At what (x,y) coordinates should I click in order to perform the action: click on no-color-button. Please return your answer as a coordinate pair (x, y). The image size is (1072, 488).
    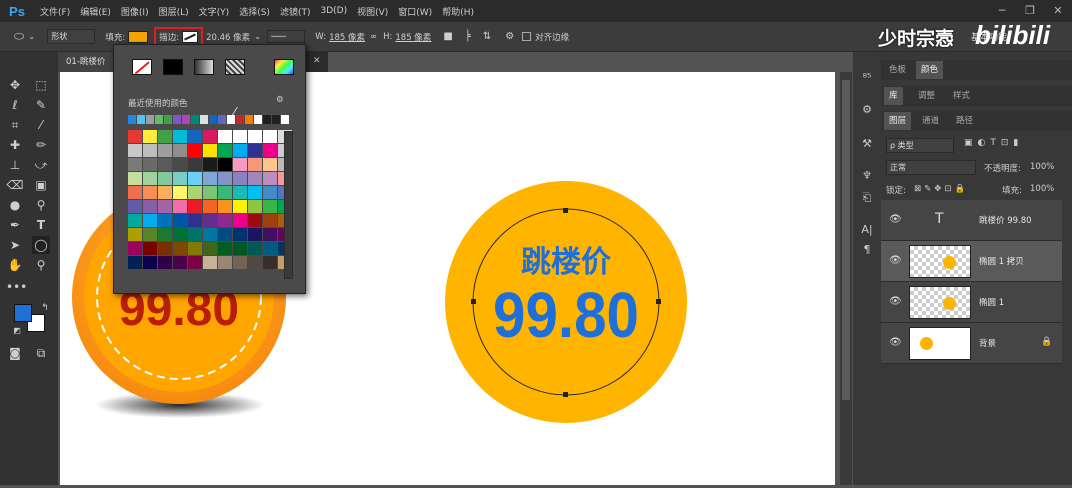
    Looking at the image, I should click on (142, 67).